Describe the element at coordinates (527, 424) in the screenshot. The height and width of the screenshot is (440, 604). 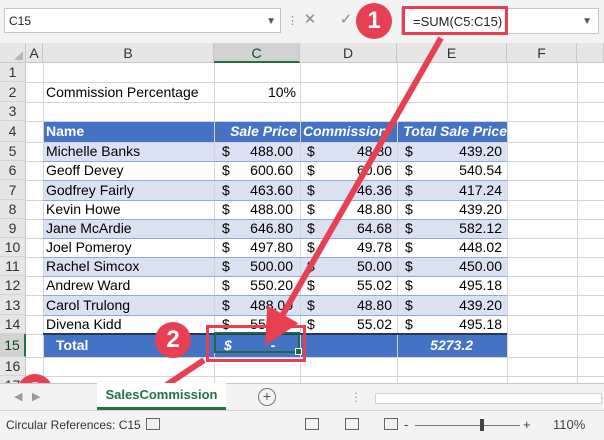
I see `zoom-in-icon: +` at that location.